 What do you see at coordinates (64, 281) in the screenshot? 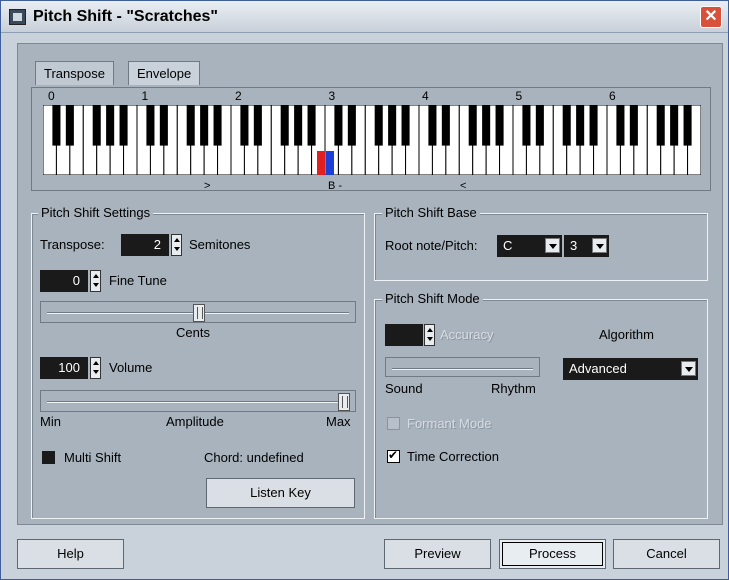
I see `fine-tune-field: 0` at bounding box center [64, 281].